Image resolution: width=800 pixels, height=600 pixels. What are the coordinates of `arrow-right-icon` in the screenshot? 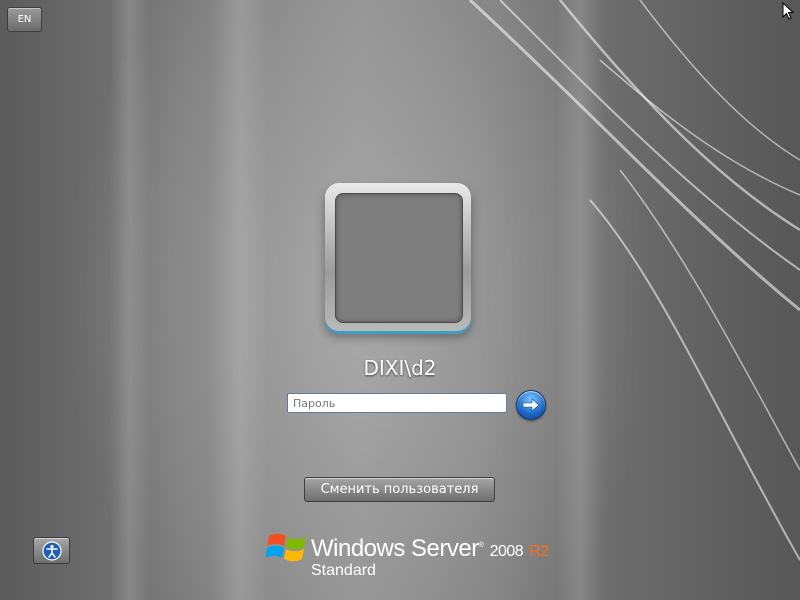 It's located at (531, 405).